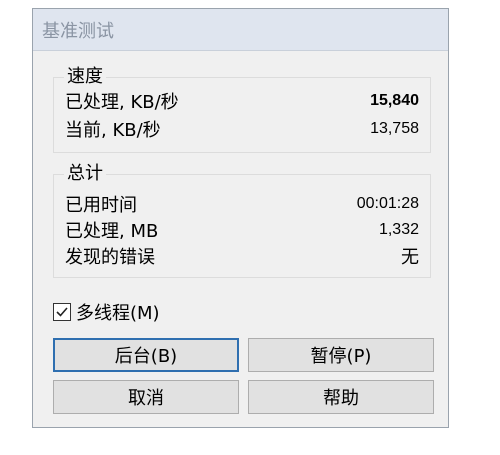 This screenshot has width=500, height=455. Describe the element at coordinates (110, 257) in the screenshot. I see `total-errors-label: 发现的错误` at that location.